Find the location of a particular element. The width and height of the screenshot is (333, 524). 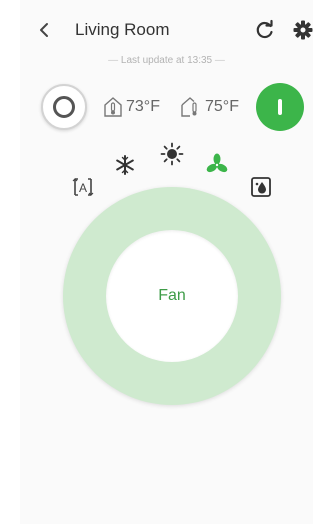

drop-icon is located at coordinates (261, 187).